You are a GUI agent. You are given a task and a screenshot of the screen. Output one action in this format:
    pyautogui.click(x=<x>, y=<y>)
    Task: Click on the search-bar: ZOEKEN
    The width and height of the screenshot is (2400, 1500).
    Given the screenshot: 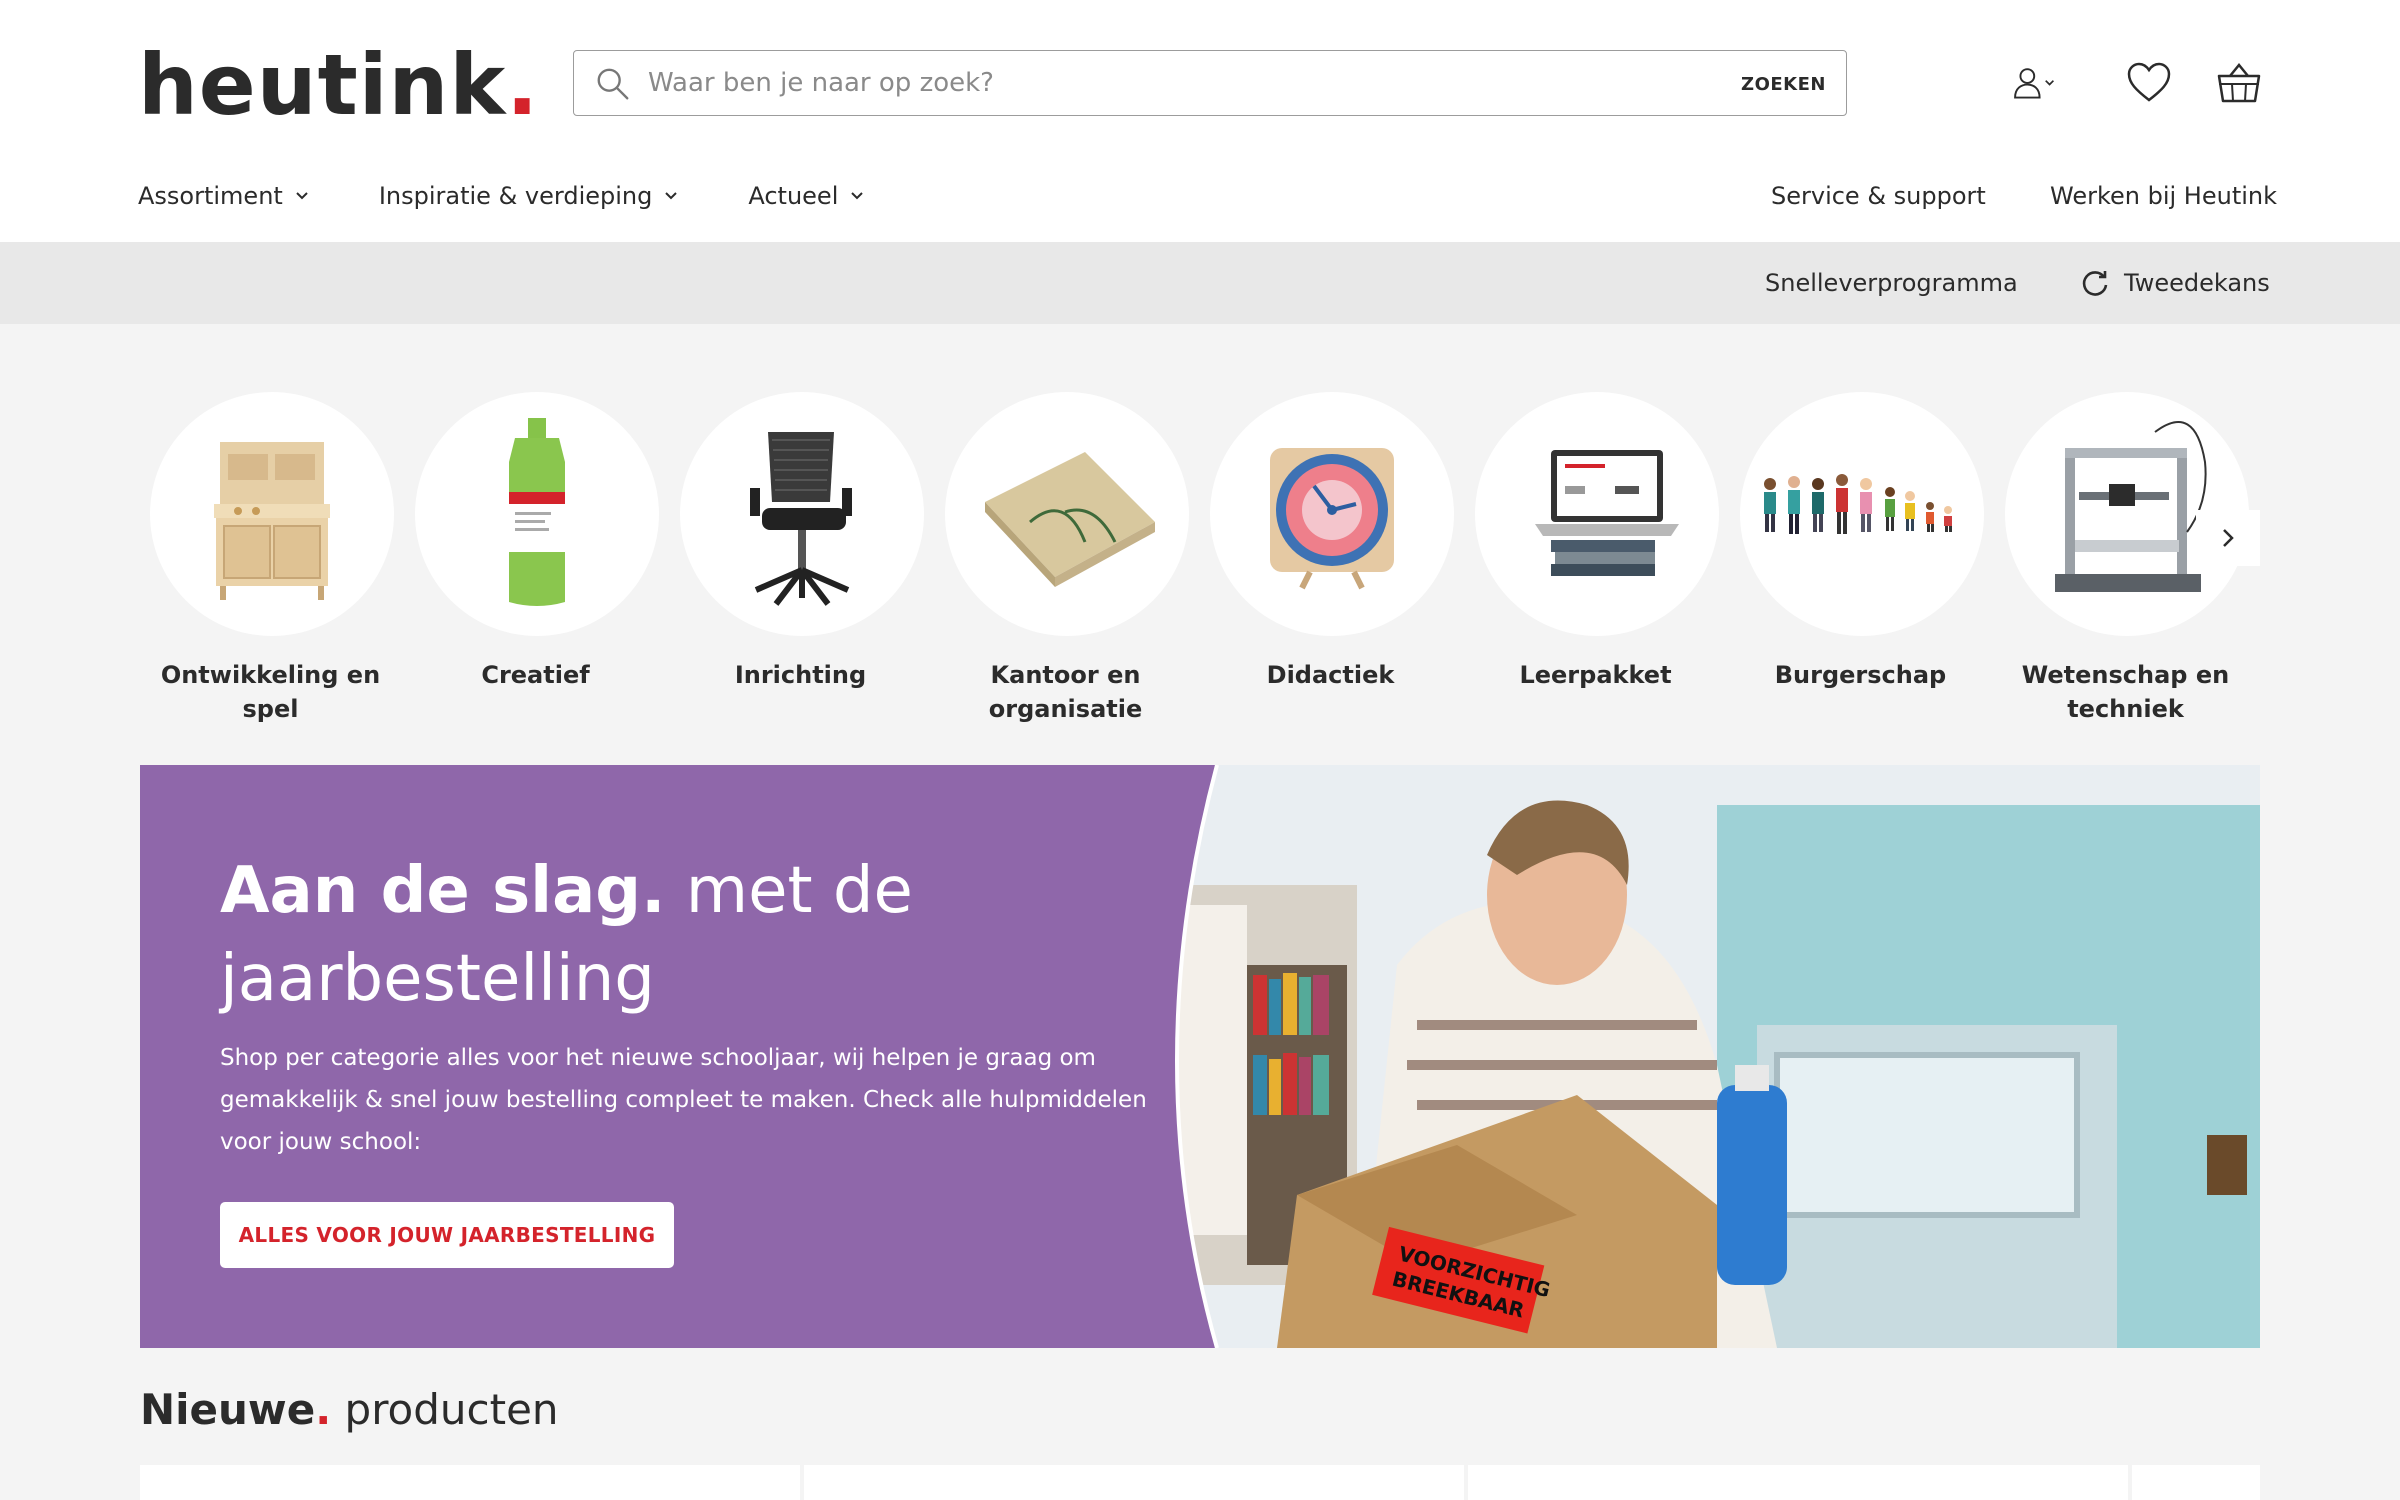 What is the action you would take?
    pyautogui.click(x=1210, y=83)
    